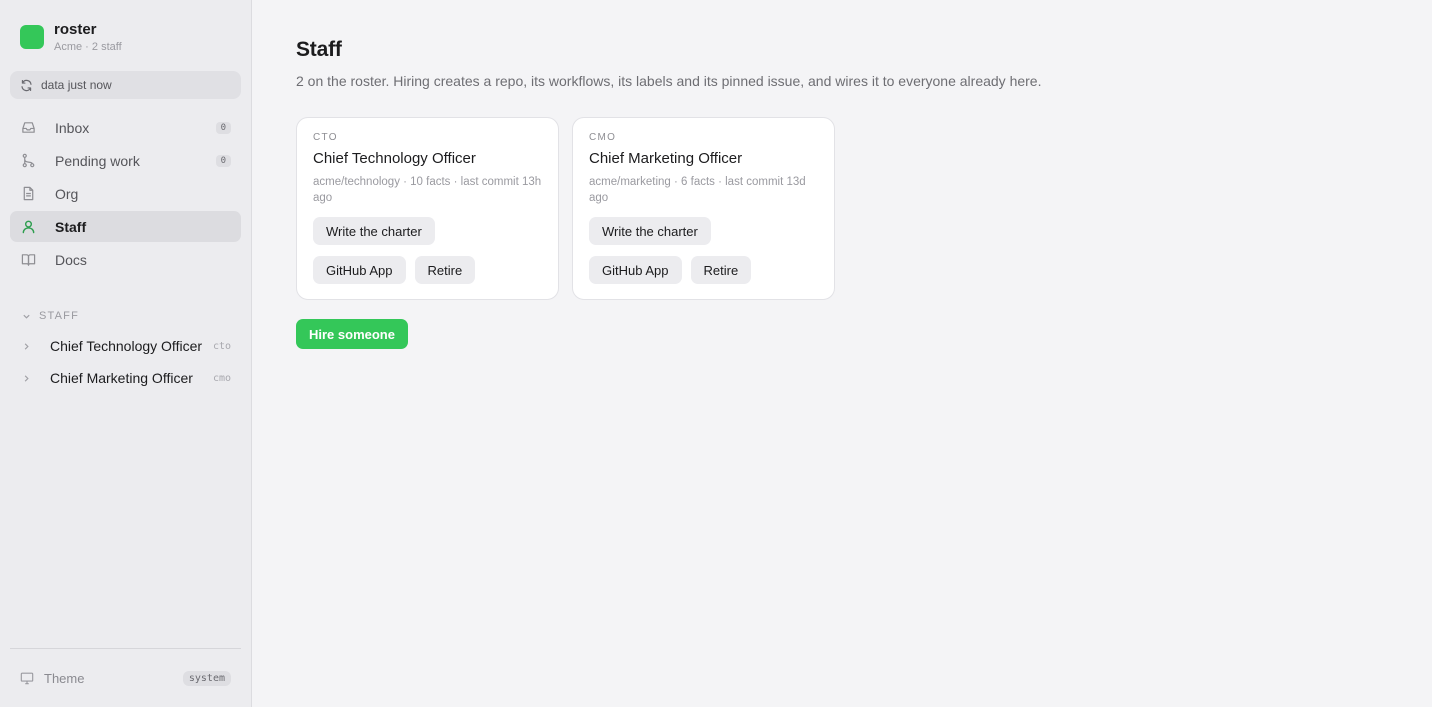  I want to click on sidebar-staff-item-cmo: Chief Marketing Officer cmo, so click(125, 378).